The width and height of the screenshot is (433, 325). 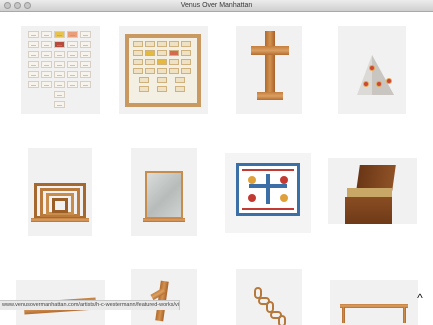 I want to click on artwork-tile-collage, so click(x=60, y=70).